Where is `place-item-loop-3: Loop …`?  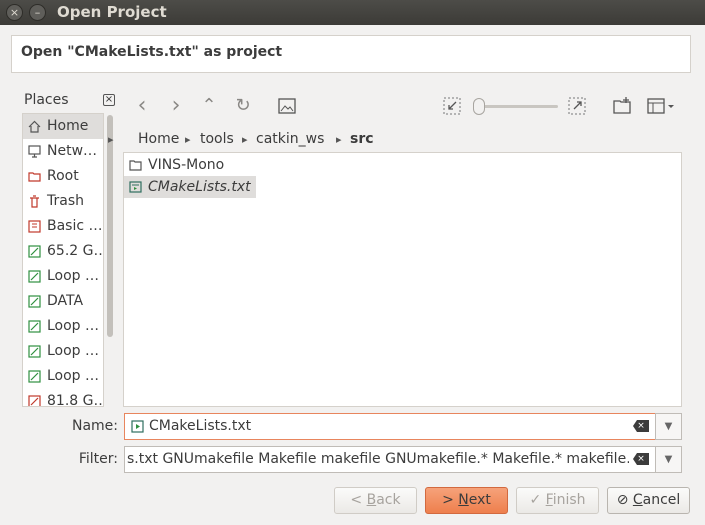 place-item-loop-3: Loop … is located at coordinates (63, 351).